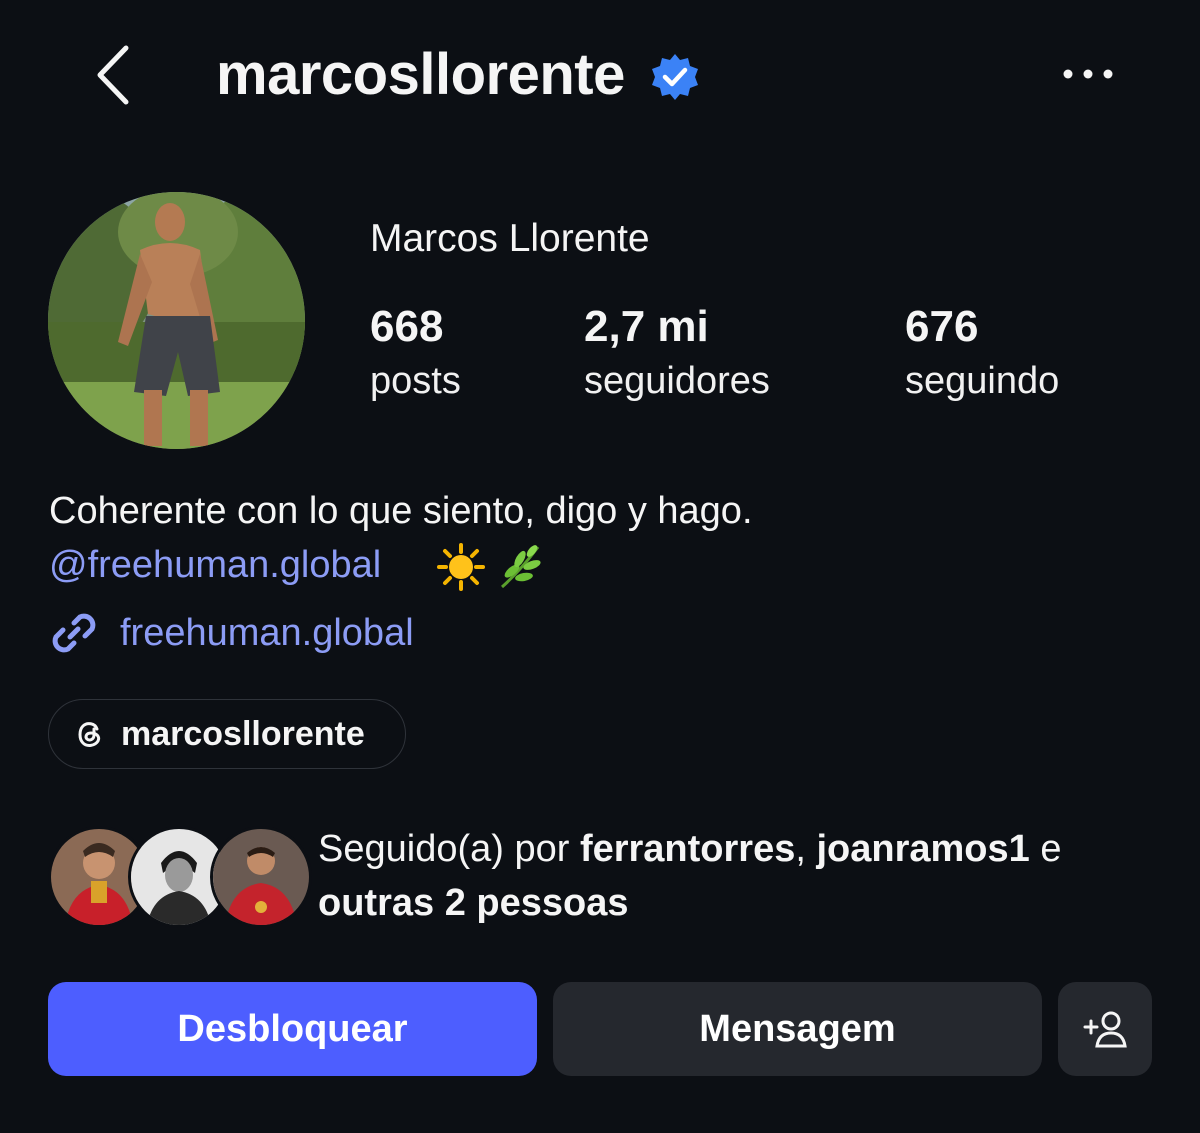 The height and width of the screenshot is (1133, 1200). What do you see at coordinates (1045, 849) in the screenshot?
I see `conjunction: e` at bounding box center [1045, 849].